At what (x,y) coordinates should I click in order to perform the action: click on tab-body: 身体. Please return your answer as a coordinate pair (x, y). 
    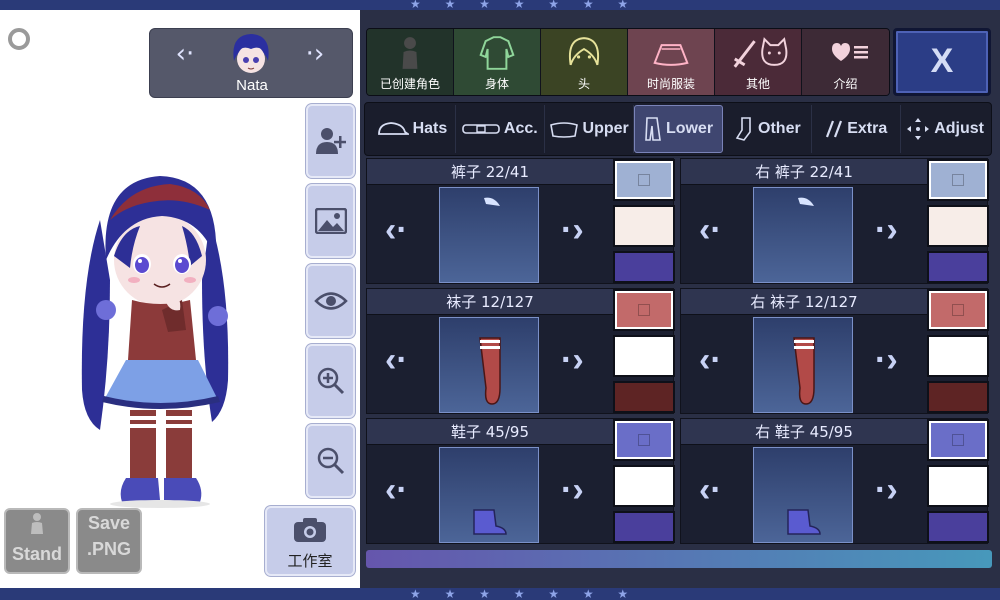
    Looking at the image, I should click on (497, 62).